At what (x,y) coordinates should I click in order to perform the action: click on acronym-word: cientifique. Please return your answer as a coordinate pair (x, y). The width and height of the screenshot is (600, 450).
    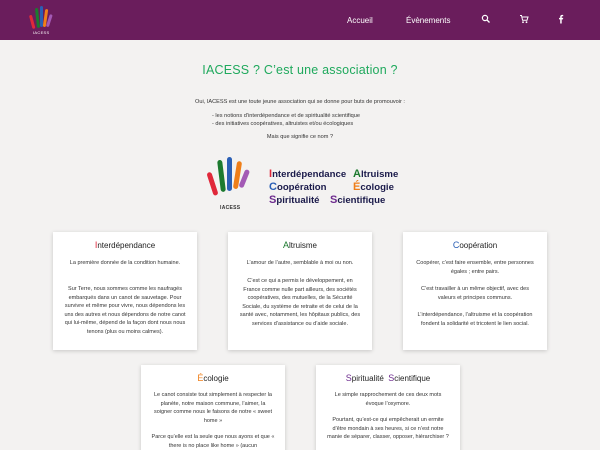
    Looking at the image, I should click on (361, 200).